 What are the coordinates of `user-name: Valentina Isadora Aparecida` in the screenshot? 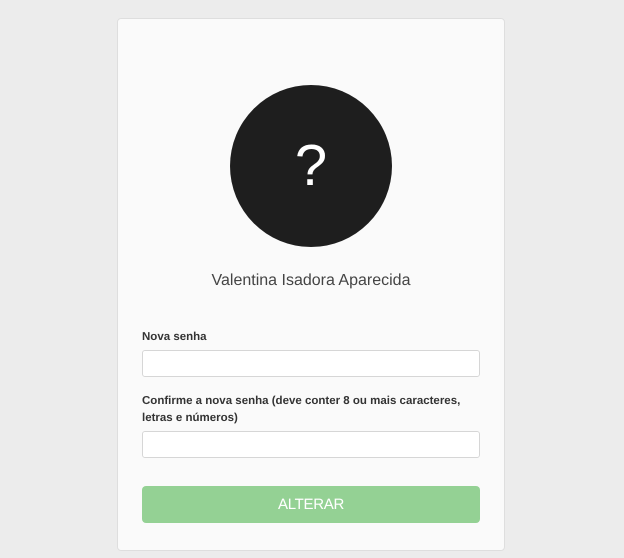 It's located at (311, 281).